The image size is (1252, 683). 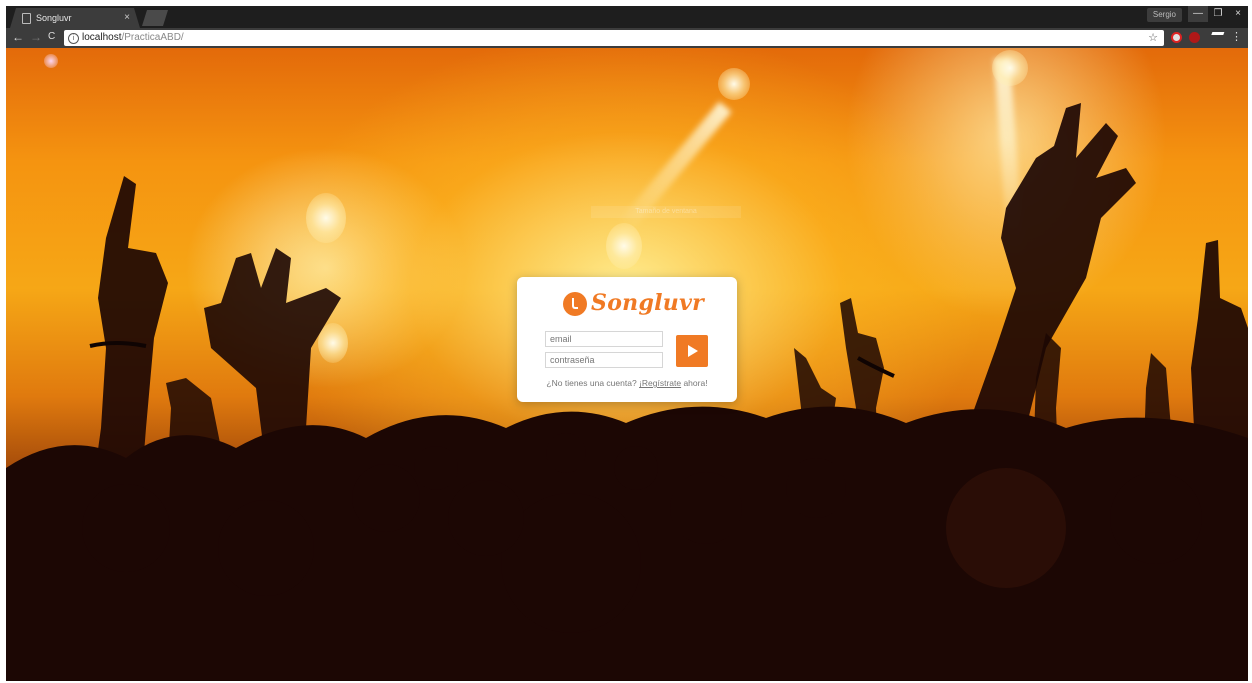 What do you see at coordinates (604, 360) in the screenshot?
I see `password-field` at bounding box center [604, 360].